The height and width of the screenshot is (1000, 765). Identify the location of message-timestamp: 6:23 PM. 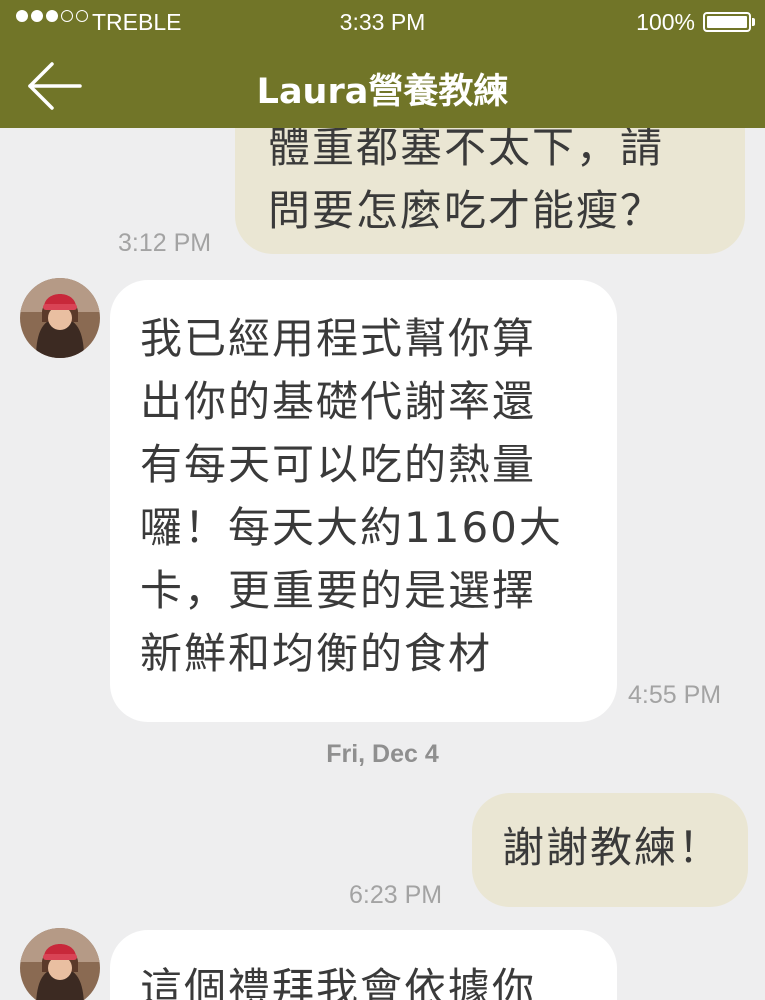
(396, 895).